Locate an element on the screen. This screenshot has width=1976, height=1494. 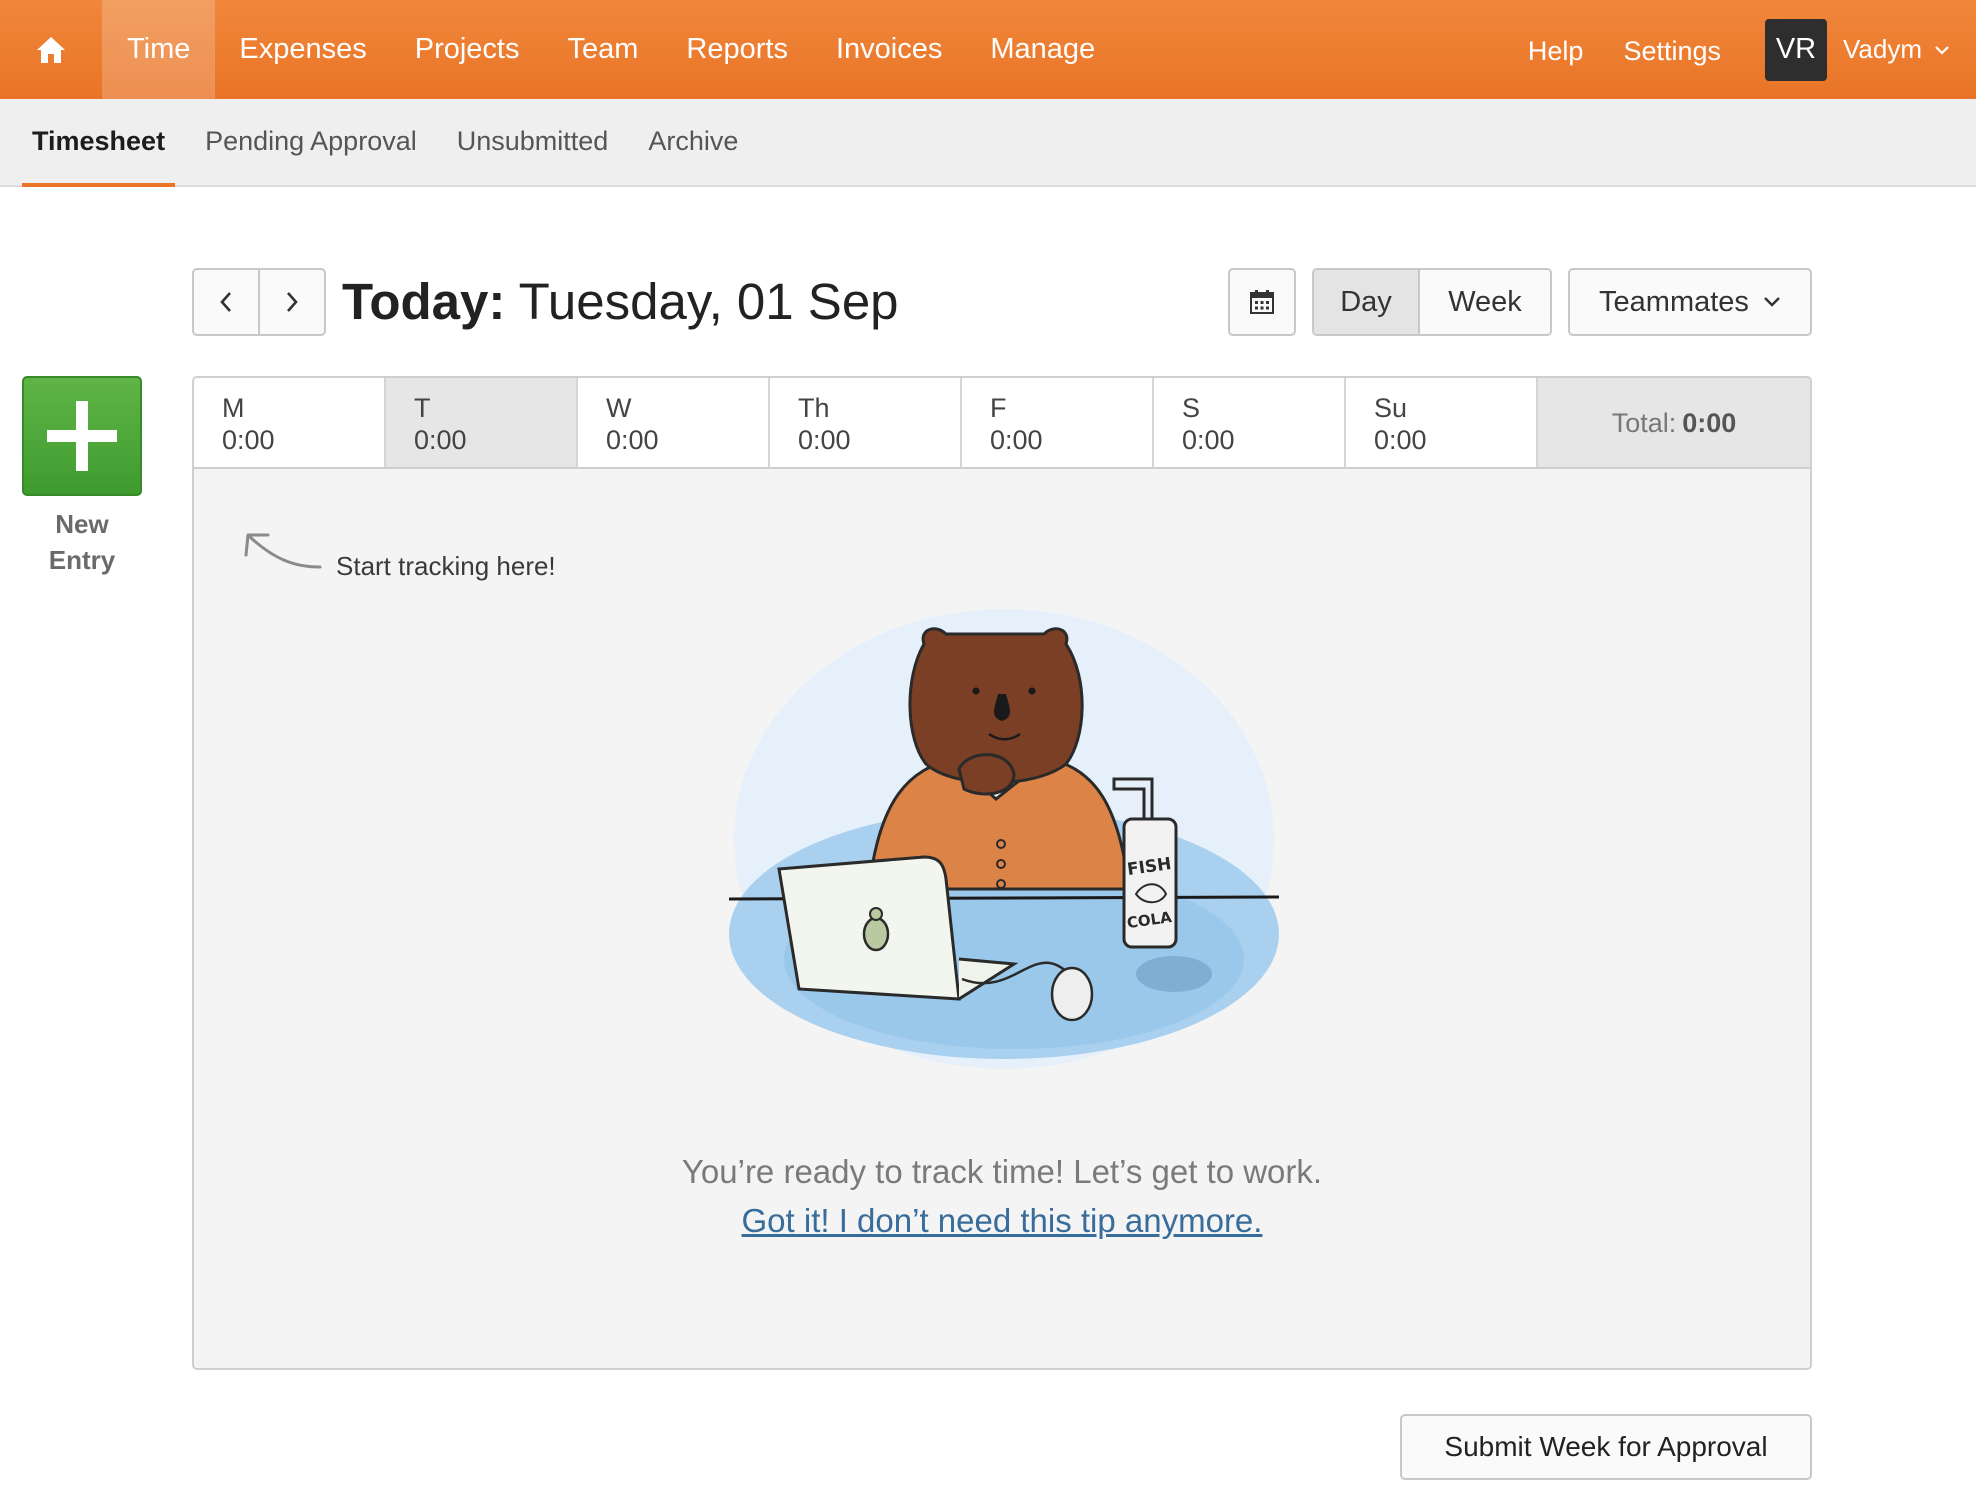
day-name: S is located at coordinates (1191, 408).